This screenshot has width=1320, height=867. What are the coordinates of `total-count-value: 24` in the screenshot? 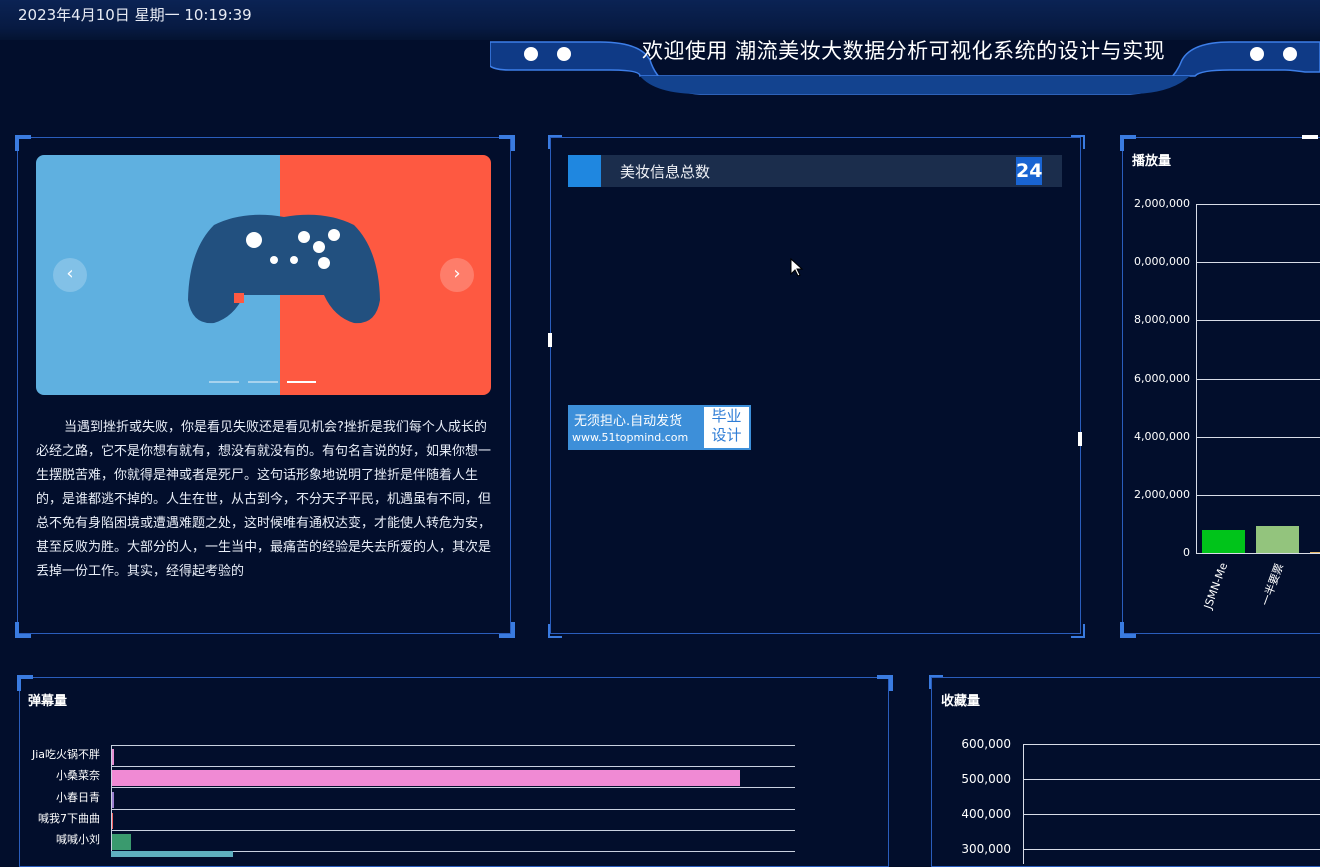 It's located at (1029, 171).